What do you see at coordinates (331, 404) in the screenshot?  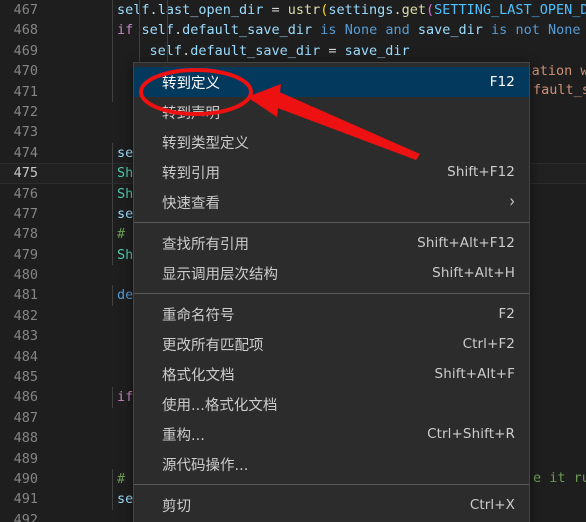 I see `menu-item: 使用...格式化文档` at bounding box center [331, 404].